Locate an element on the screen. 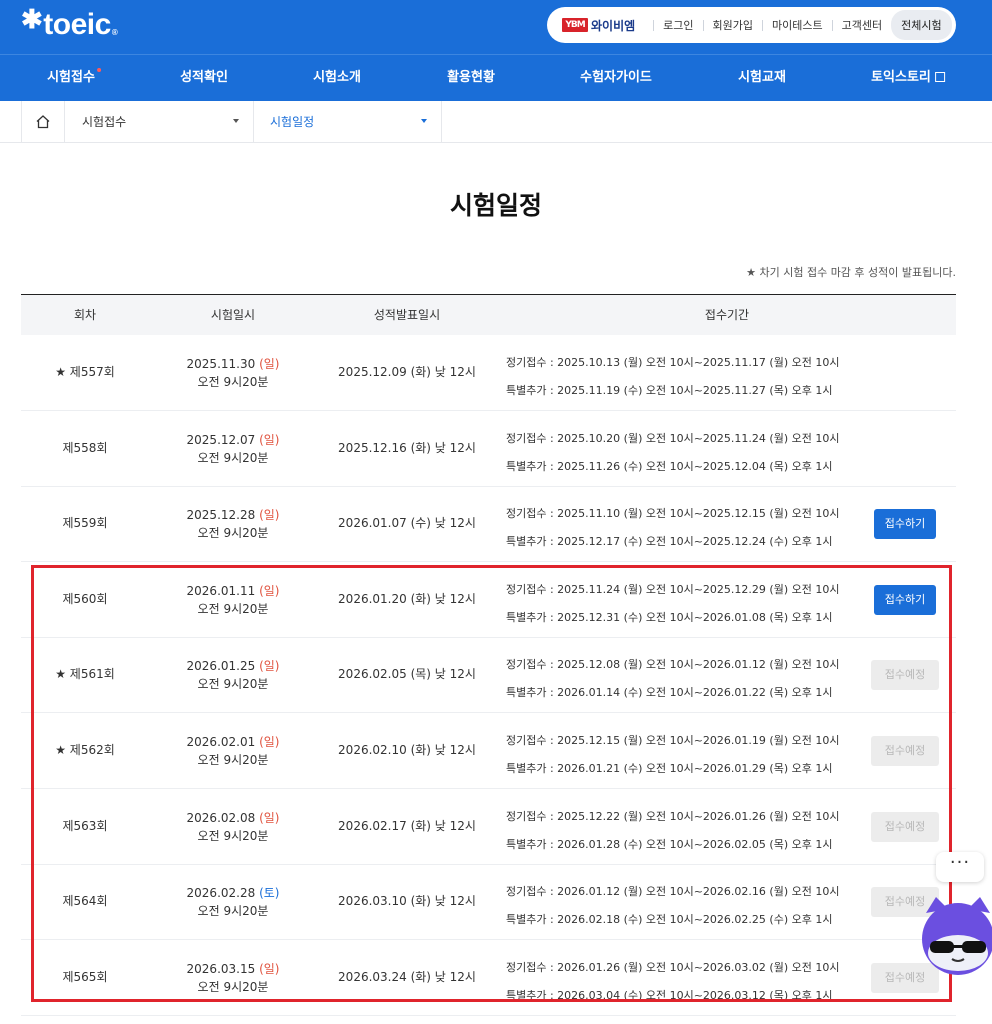 The width and height of the screenshot is (992, 1024). exam-date-cell: 2025.12.28 (일) 오전 9시20분 is located at coordinates (233, 524).